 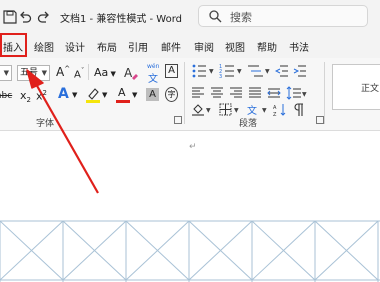 I want to click on shading-icon: ▼, so click(x=202, y=110).